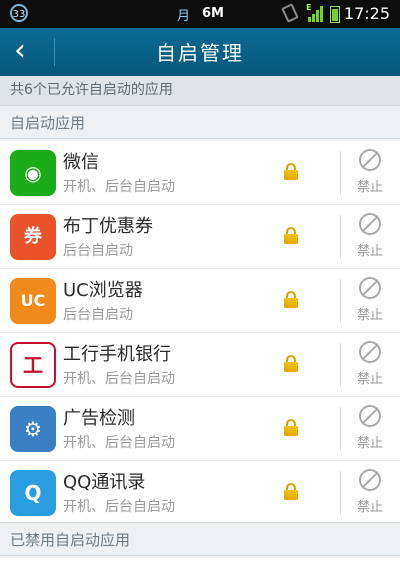 This screenshot has height=568, width=400. I want to click on list-item: 券 布丁优惠券 后台自启动 禁止, so click(200, 237).